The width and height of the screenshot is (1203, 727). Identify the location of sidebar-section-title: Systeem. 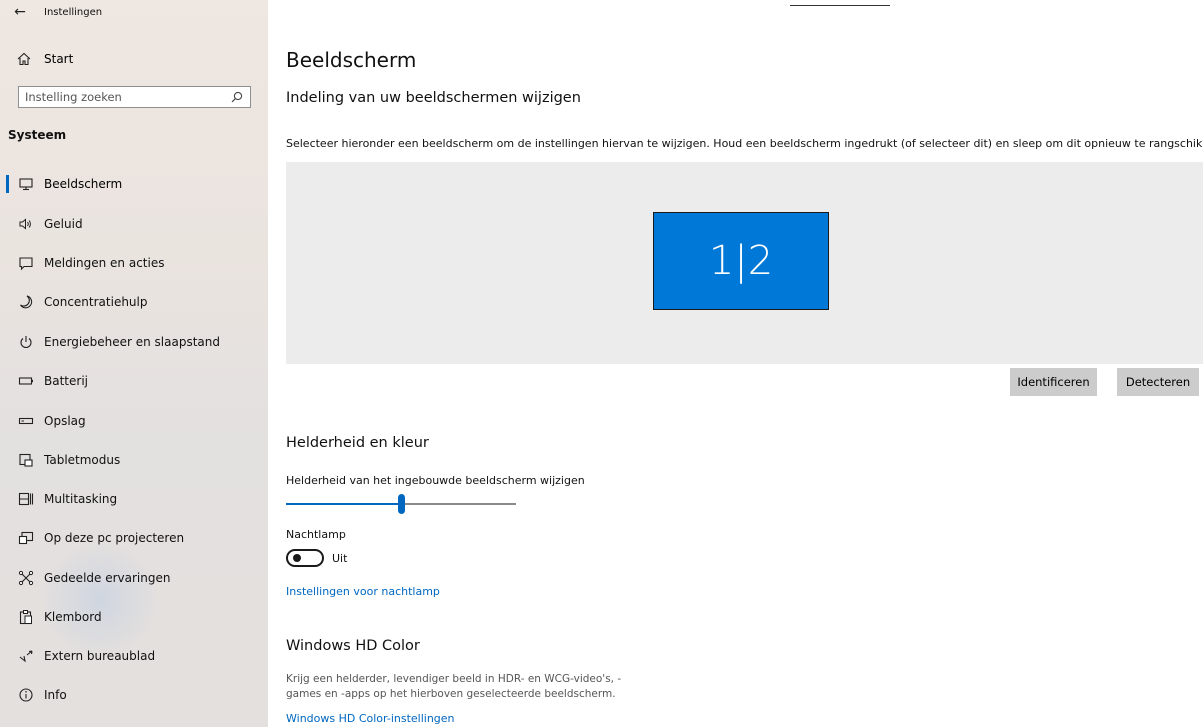
(37, 135).